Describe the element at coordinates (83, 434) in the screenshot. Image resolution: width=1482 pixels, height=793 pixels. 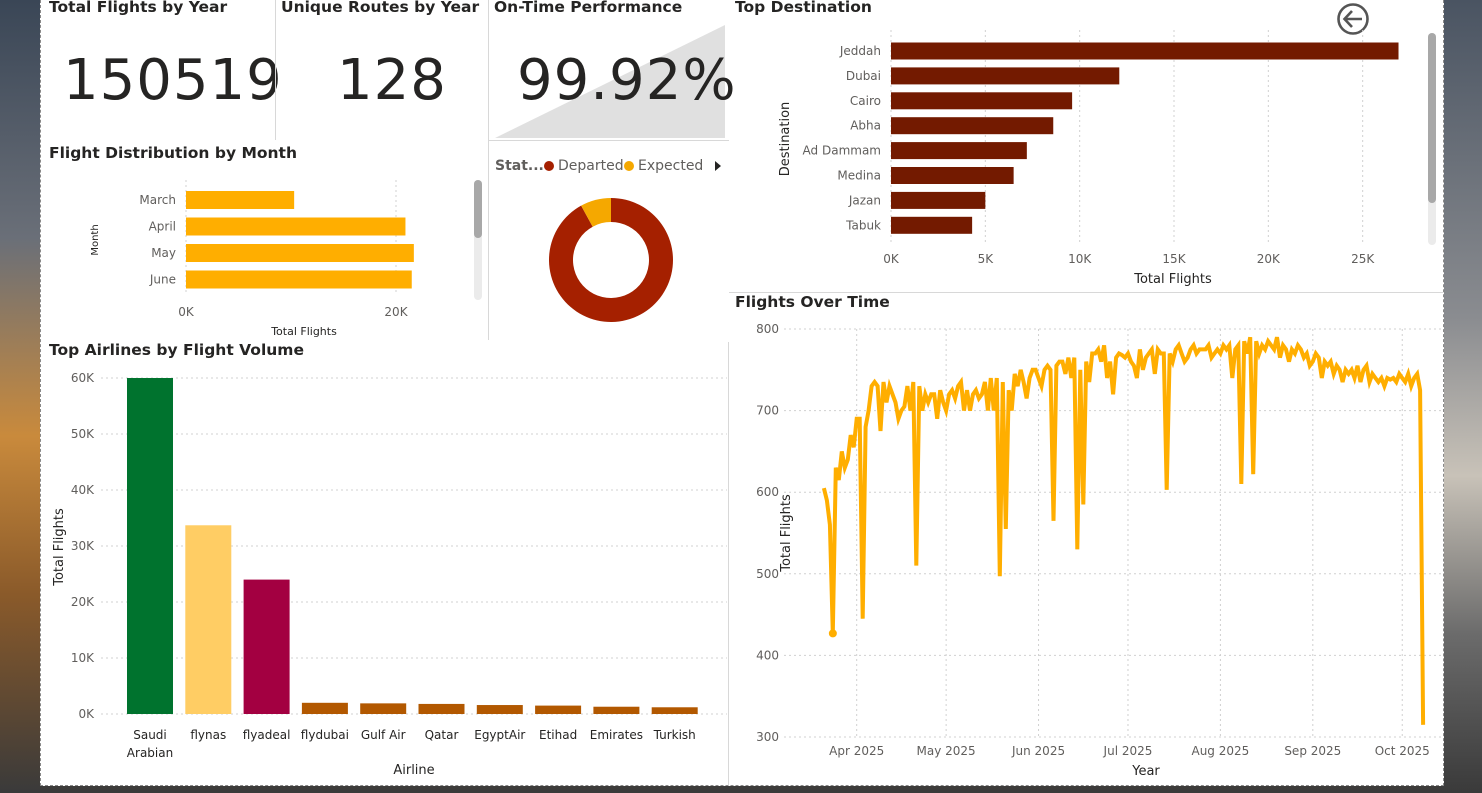
I see `airline-y-tick-label: 50K` at that location.